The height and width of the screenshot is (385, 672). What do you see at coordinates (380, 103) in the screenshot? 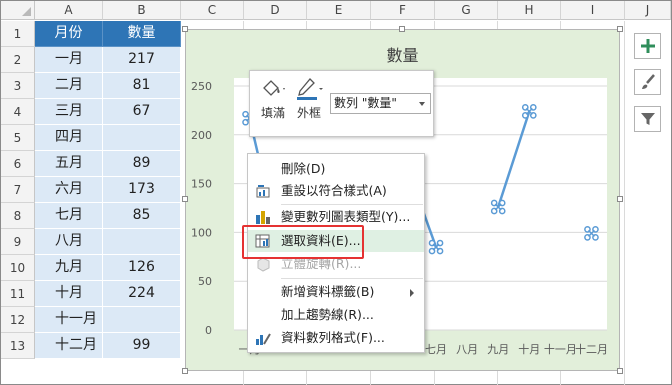
I see `series-selector-dropdown: 數列 "數量"` at bounding box center [380, 103].